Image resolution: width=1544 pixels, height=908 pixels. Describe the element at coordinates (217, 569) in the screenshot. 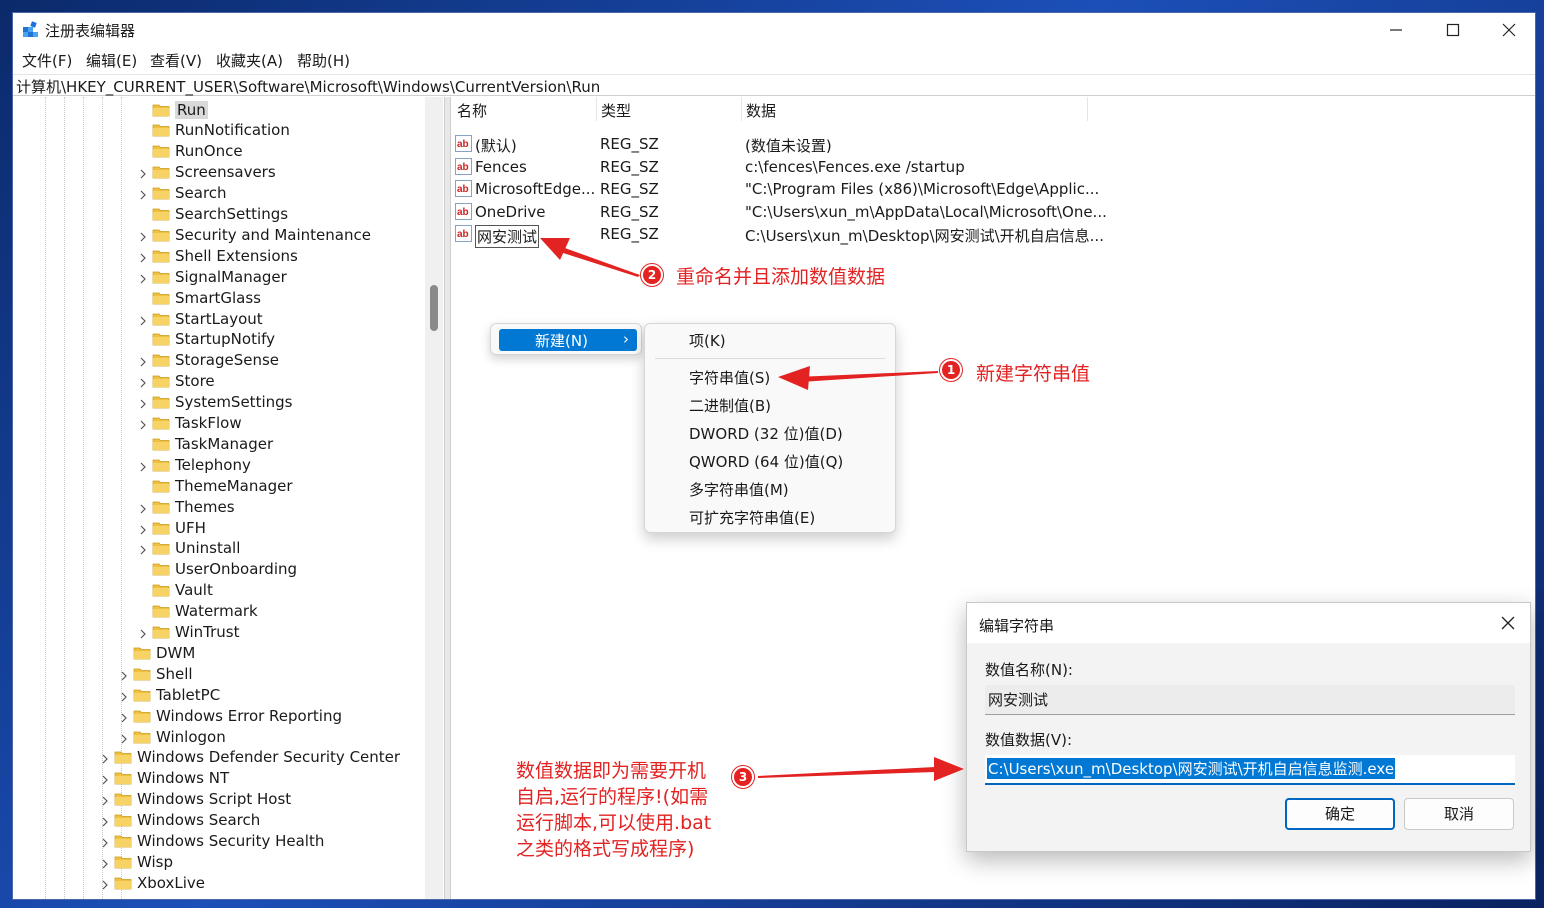

I see `tree-item: UserOnboarding` at that location.